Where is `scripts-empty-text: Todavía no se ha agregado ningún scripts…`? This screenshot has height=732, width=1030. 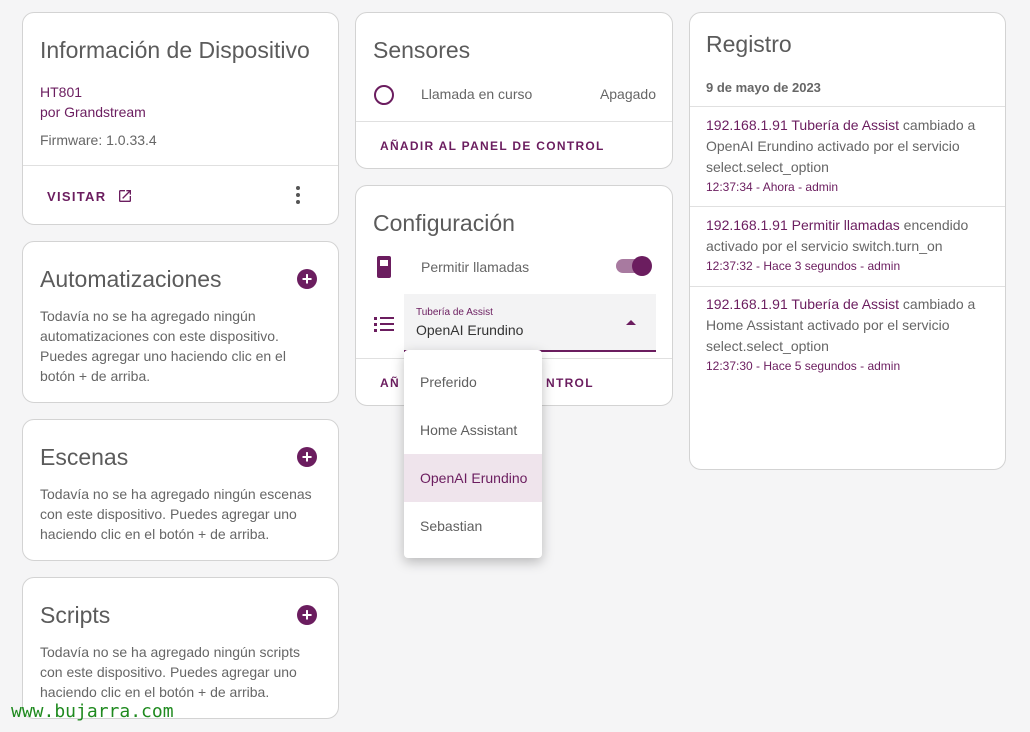
scripts-empty-text: Todavía no se ha agregado ningún scripts… is located at coordinates (170, 672).